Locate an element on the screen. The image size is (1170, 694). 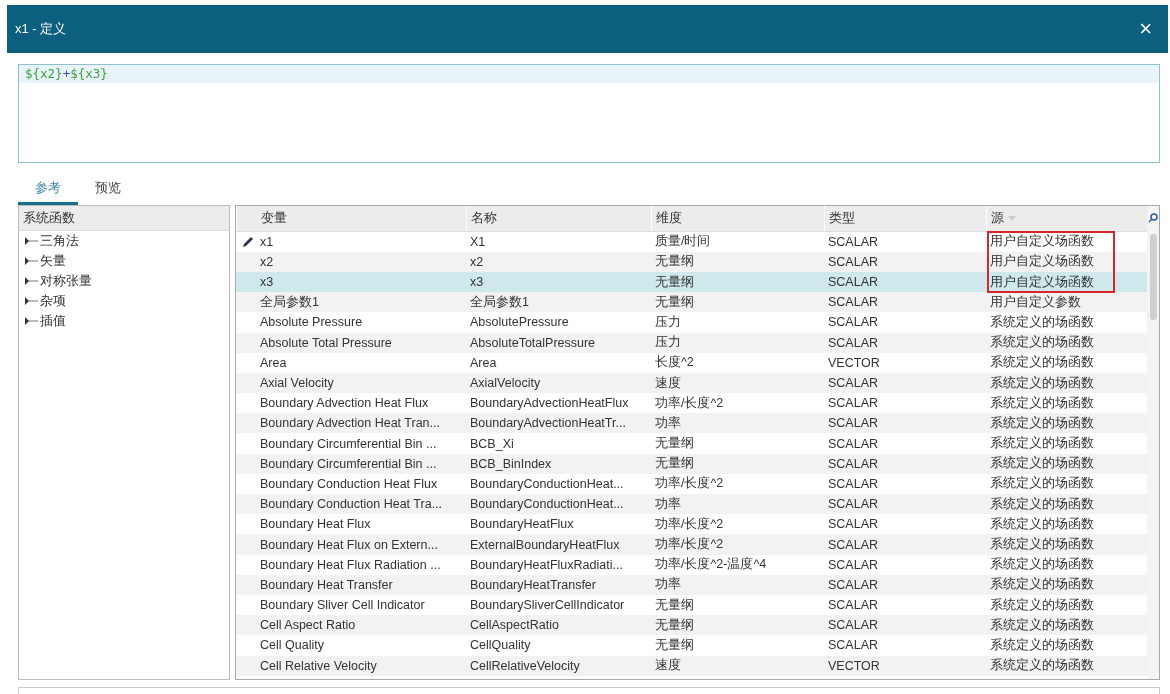
table-cell: Absolute Total Pressure is located at coordinates (326, 342).